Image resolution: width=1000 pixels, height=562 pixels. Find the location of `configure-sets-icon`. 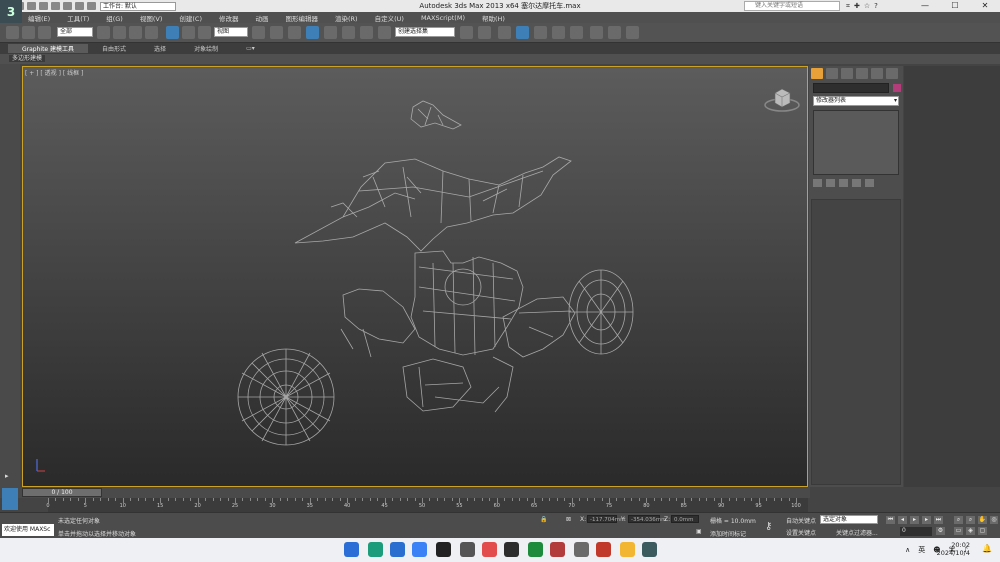

configure-sets-icon is located at coordinates (869, 183).